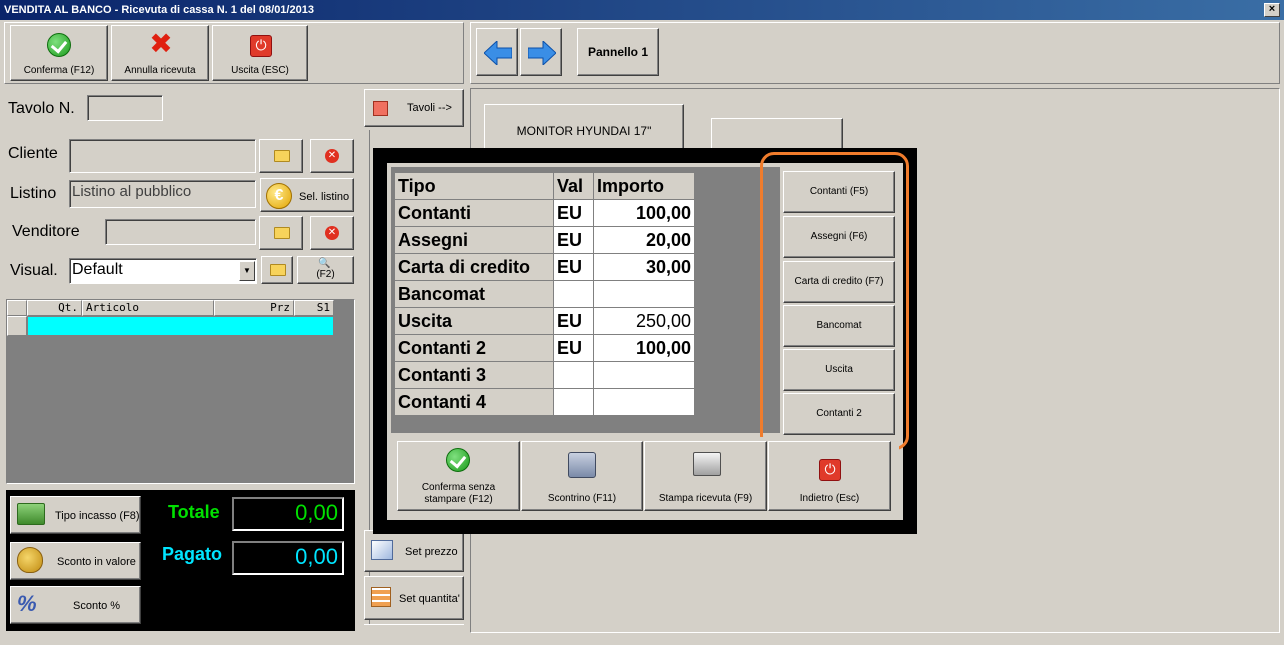 The image size is (1284, 645). What do you see at coordinates (148, 308) in the screenshot?
I see `col-articolo: Articolo` at bounding box center [148, 308].